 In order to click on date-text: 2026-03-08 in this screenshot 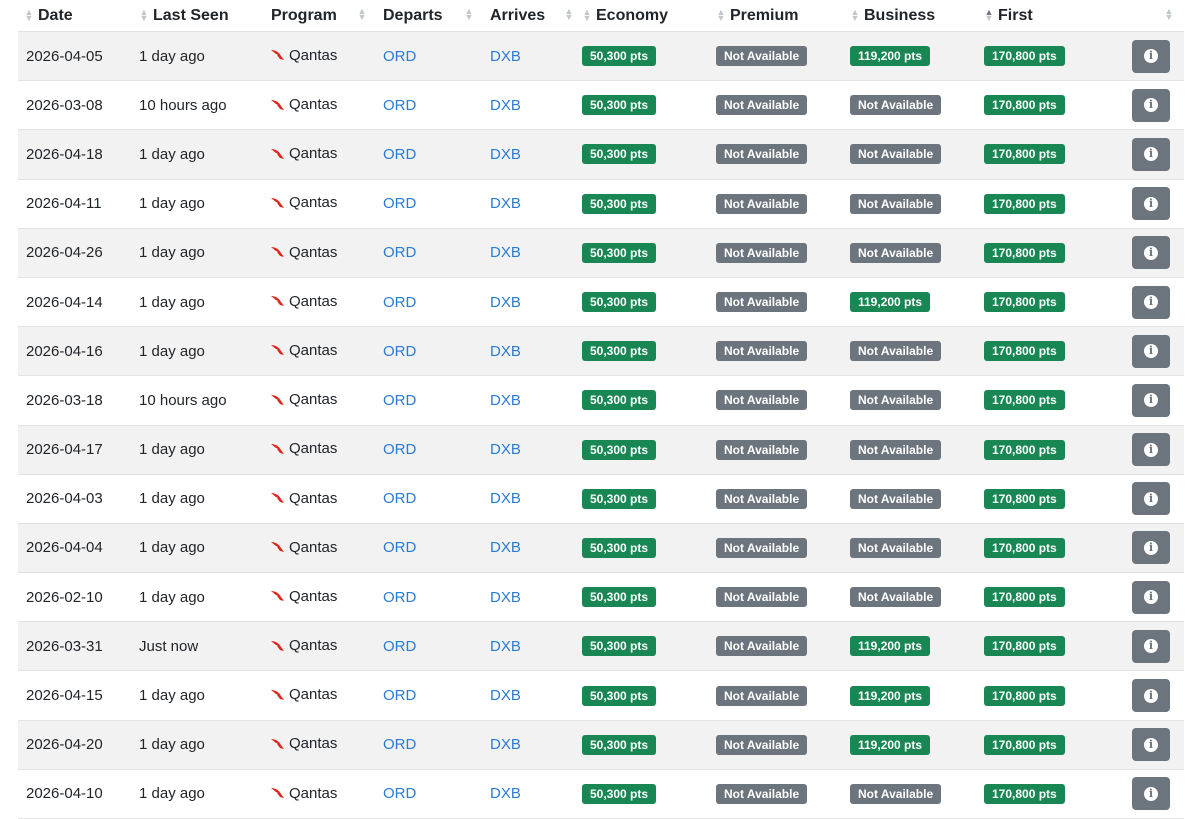, I will do `click(64, 105)`.